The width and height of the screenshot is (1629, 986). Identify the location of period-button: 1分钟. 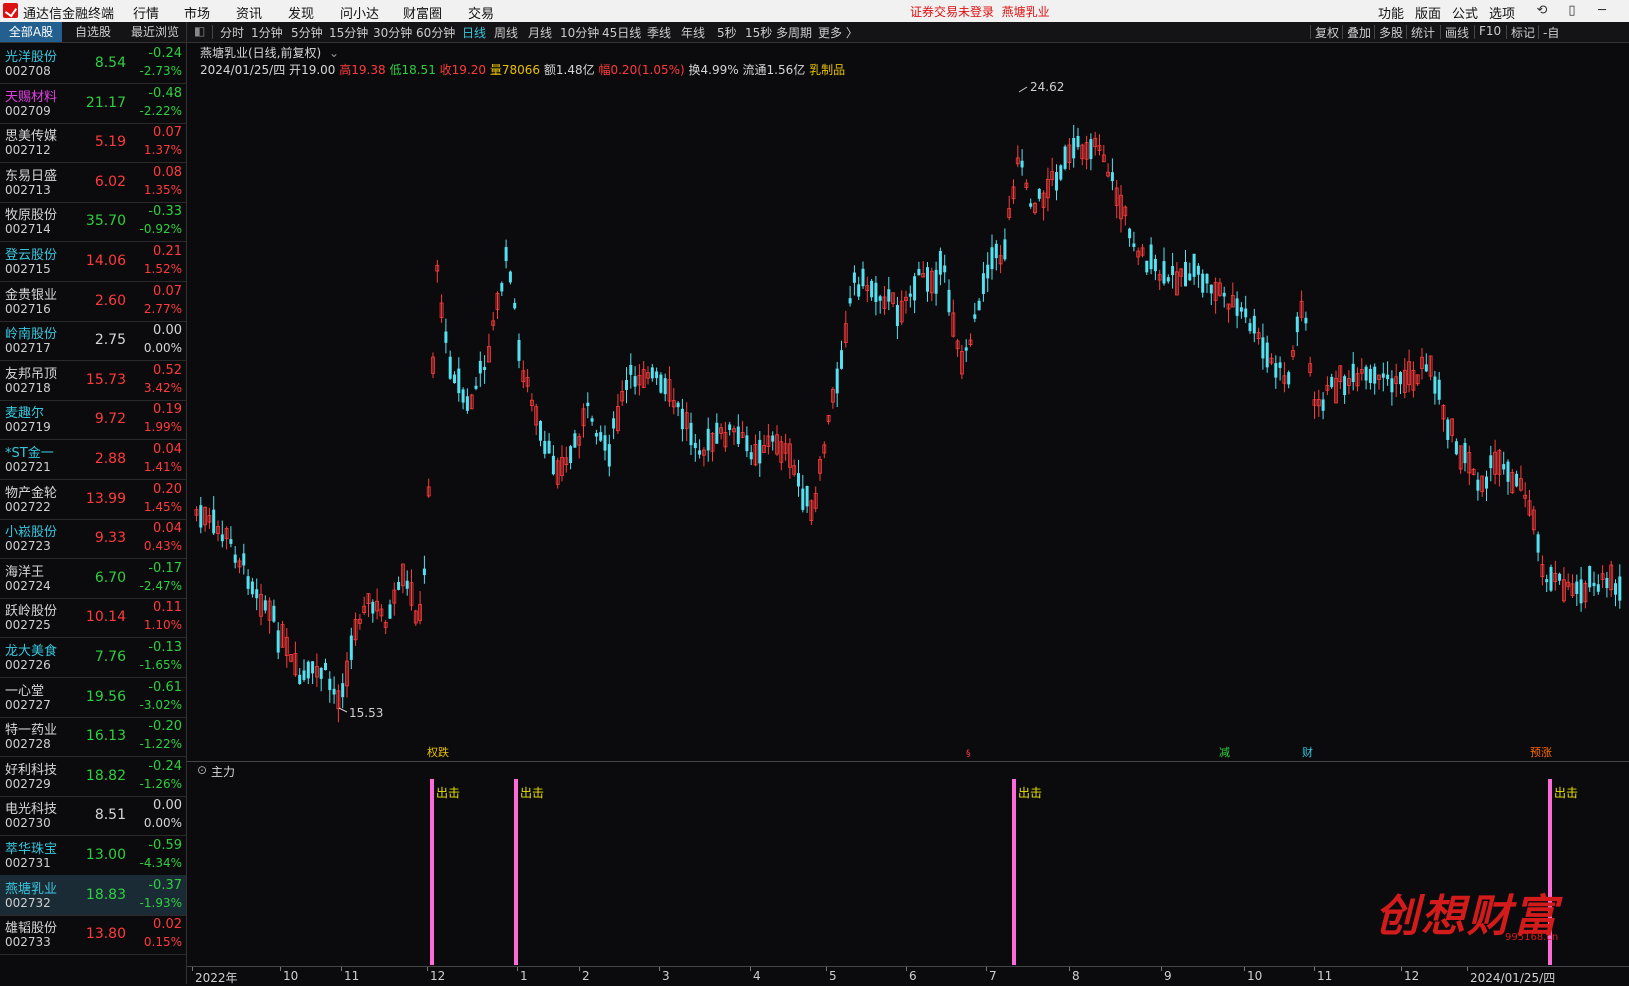
(267, 32).